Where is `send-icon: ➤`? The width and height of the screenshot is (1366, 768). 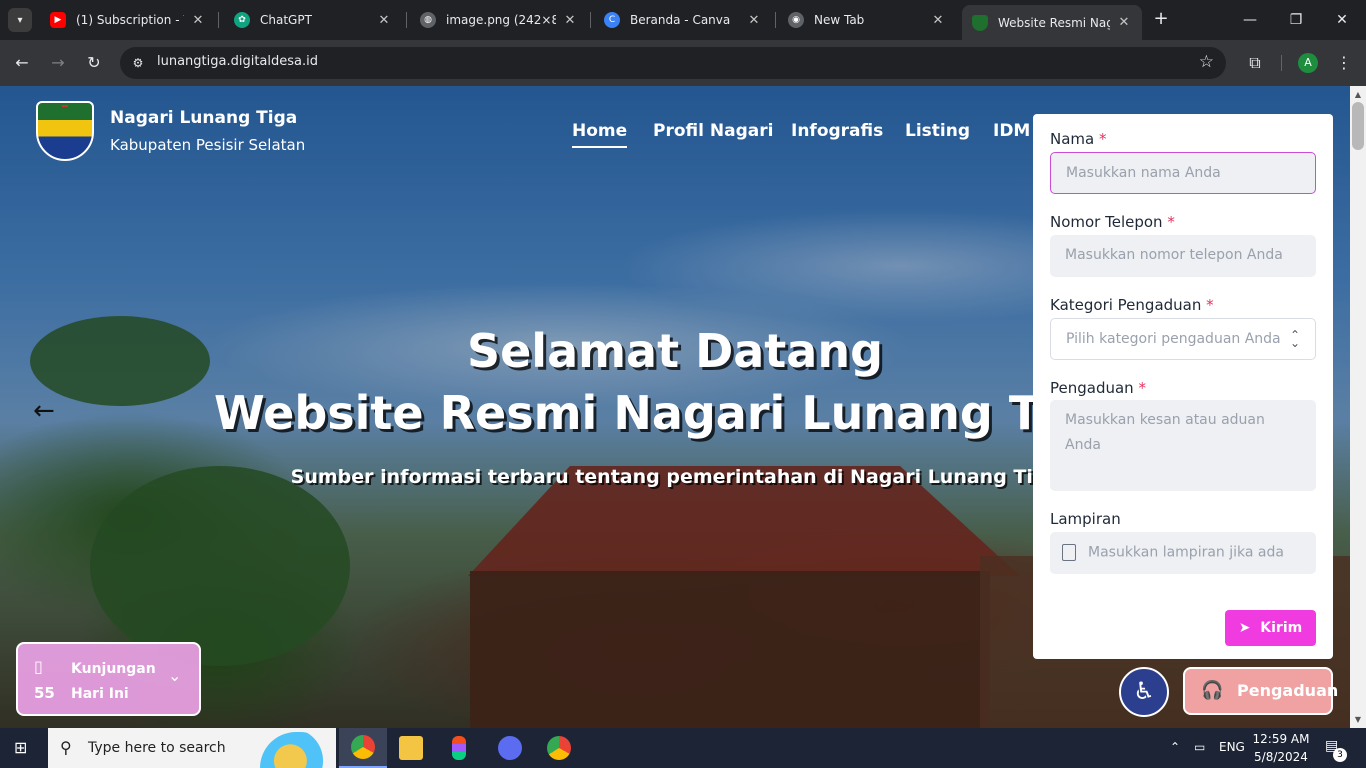 send-icon: ➤ is located at coordinates (1244, 628).